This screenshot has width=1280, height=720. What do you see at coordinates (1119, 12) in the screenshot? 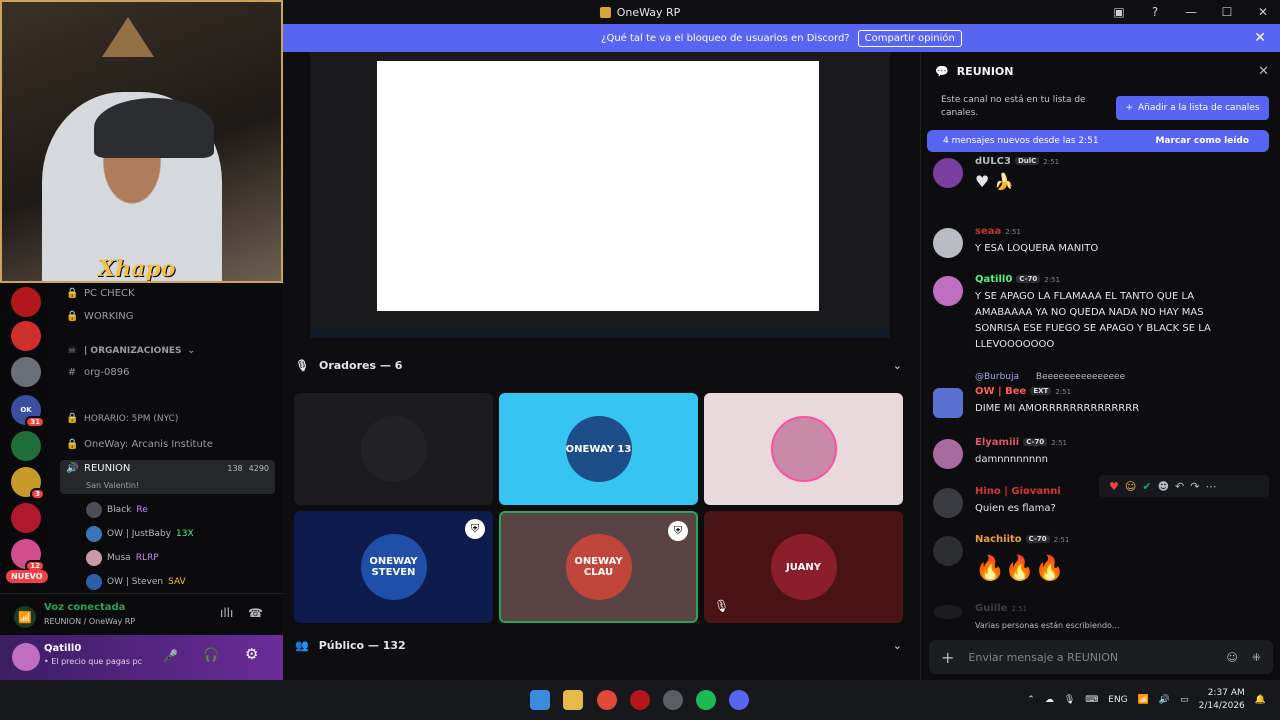
I see `inbox-icon: ▣` at bounding box center [1119, 12].